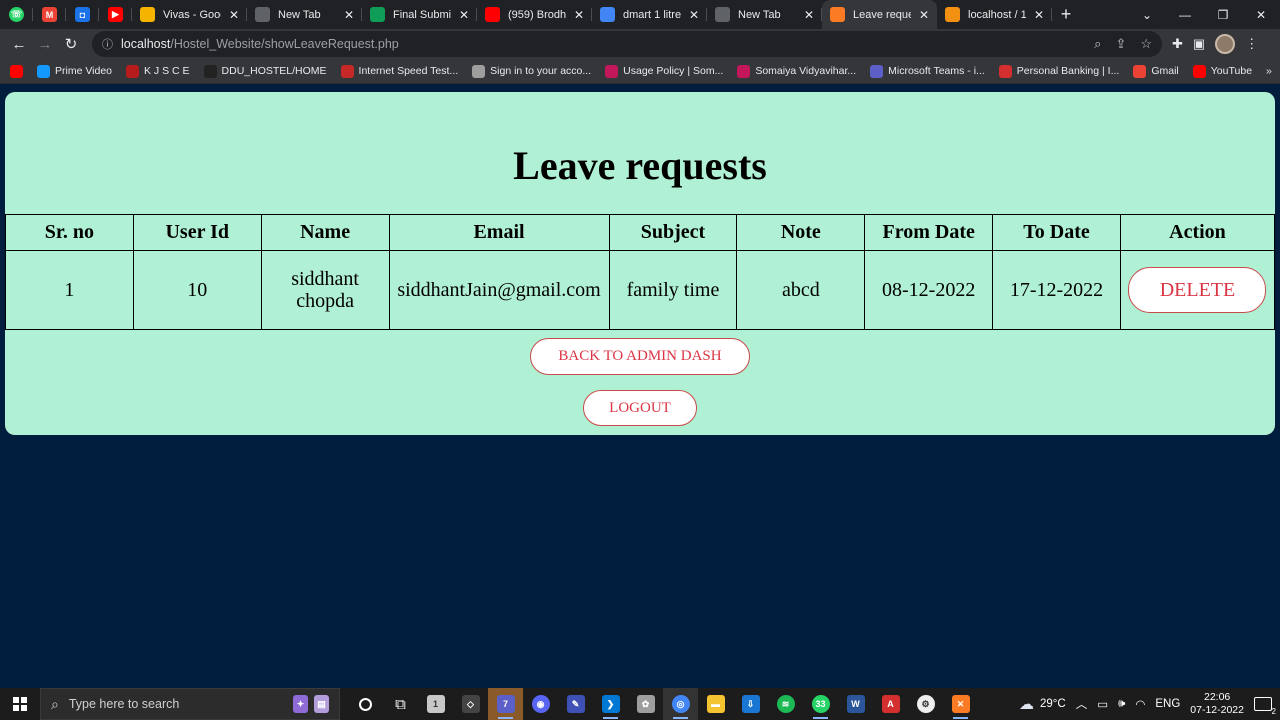  I want to click on xampp-app: ✕, so click(960, 704).